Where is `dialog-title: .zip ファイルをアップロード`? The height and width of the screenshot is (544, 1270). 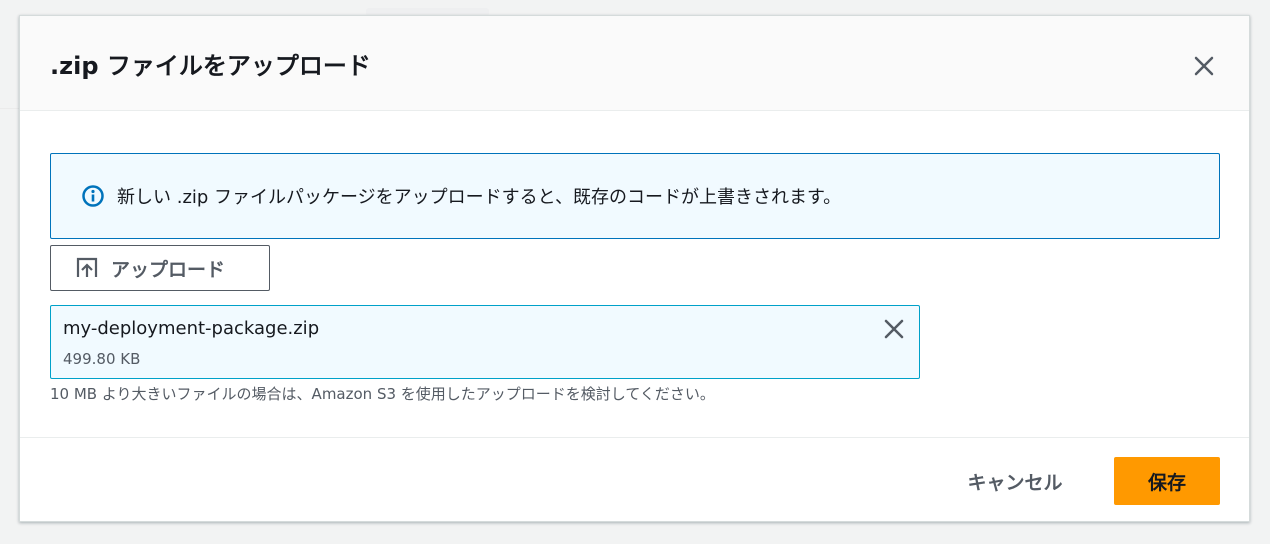 dialog-title: .zip ファイルをアップロード is located at coordinates (210, 66).